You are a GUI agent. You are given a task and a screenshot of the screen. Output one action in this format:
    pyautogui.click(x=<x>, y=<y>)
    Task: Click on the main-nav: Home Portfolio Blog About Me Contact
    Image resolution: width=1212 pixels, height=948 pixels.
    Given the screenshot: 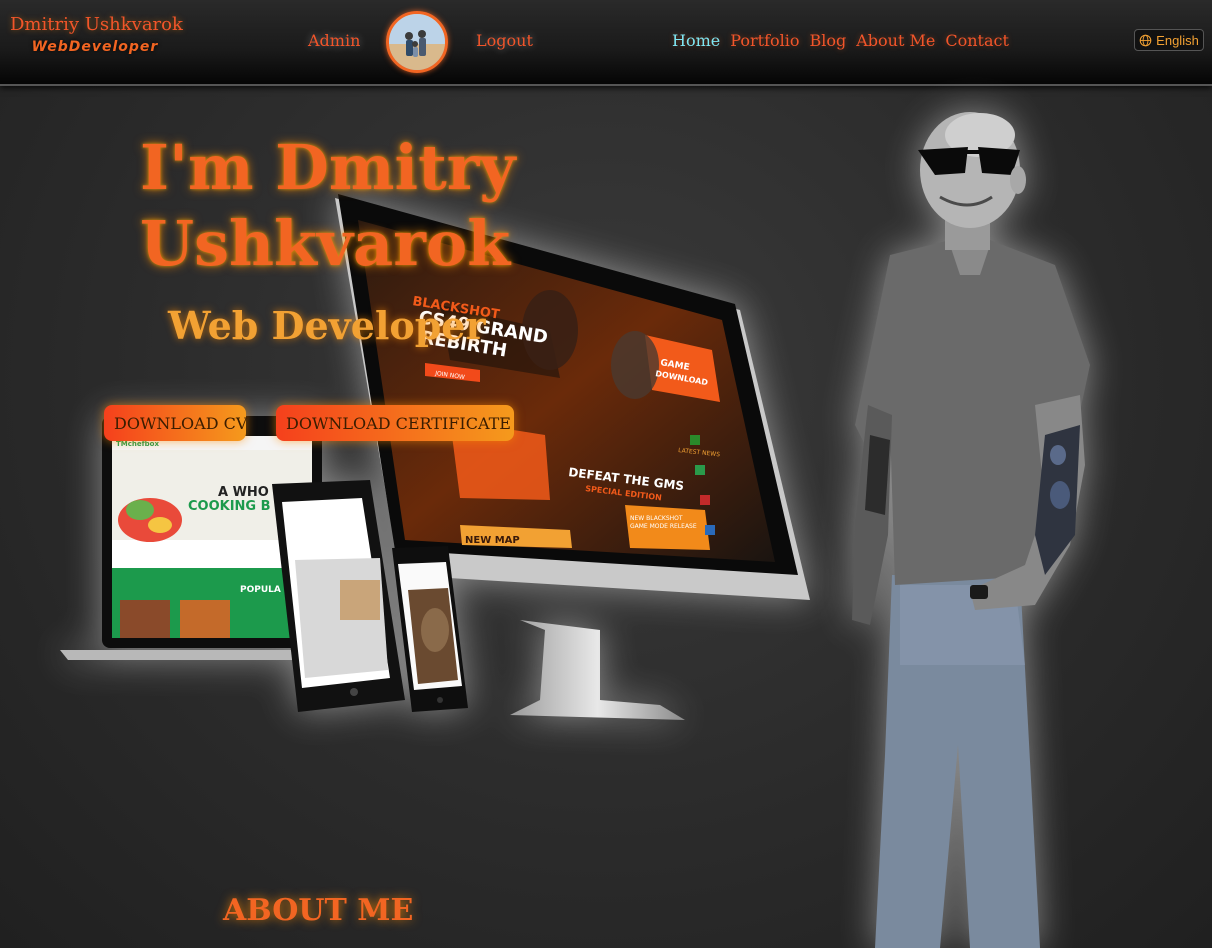 What is the action you would take?
    pyautogui.click(x=840, y=40)
    